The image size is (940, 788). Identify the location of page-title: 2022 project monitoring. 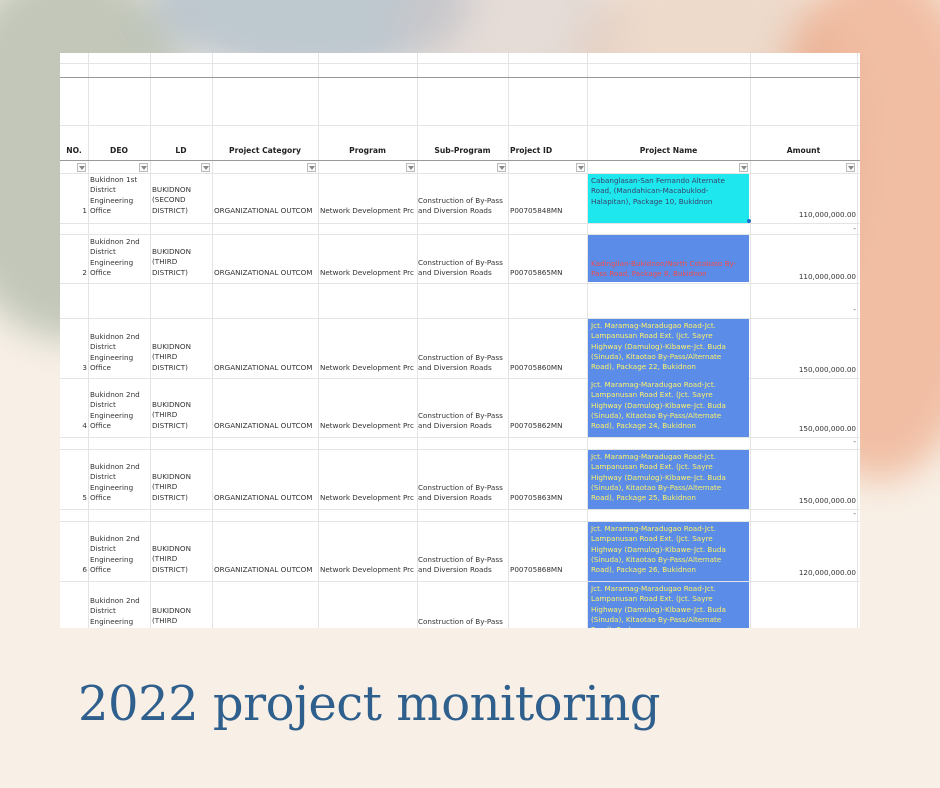
(369, 704).